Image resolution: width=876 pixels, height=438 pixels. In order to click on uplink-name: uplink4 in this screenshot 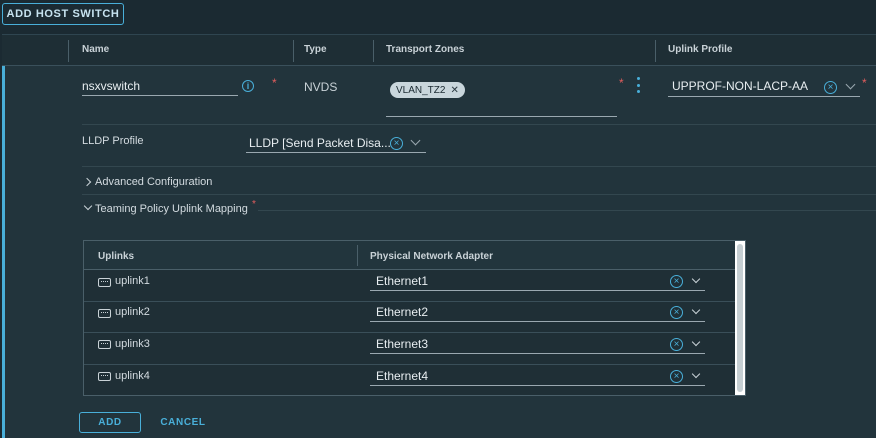, I will do `click(132, 376)`.